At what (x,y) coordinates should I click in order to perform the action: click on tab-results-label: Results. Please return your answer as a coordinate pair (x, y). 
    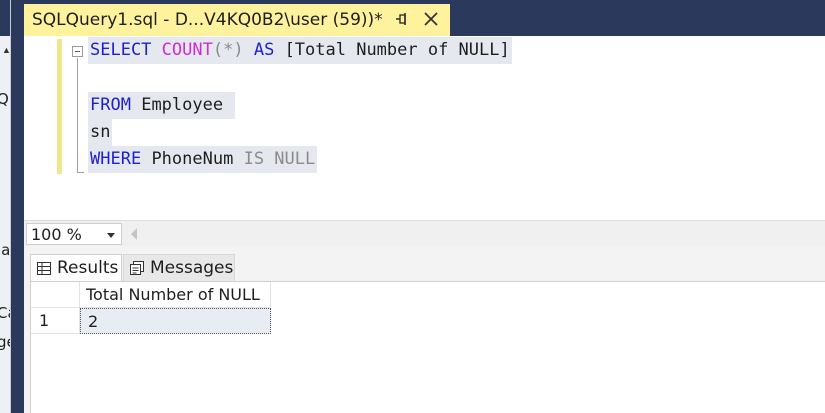
    Looking at the image, I should click on (88, 268).